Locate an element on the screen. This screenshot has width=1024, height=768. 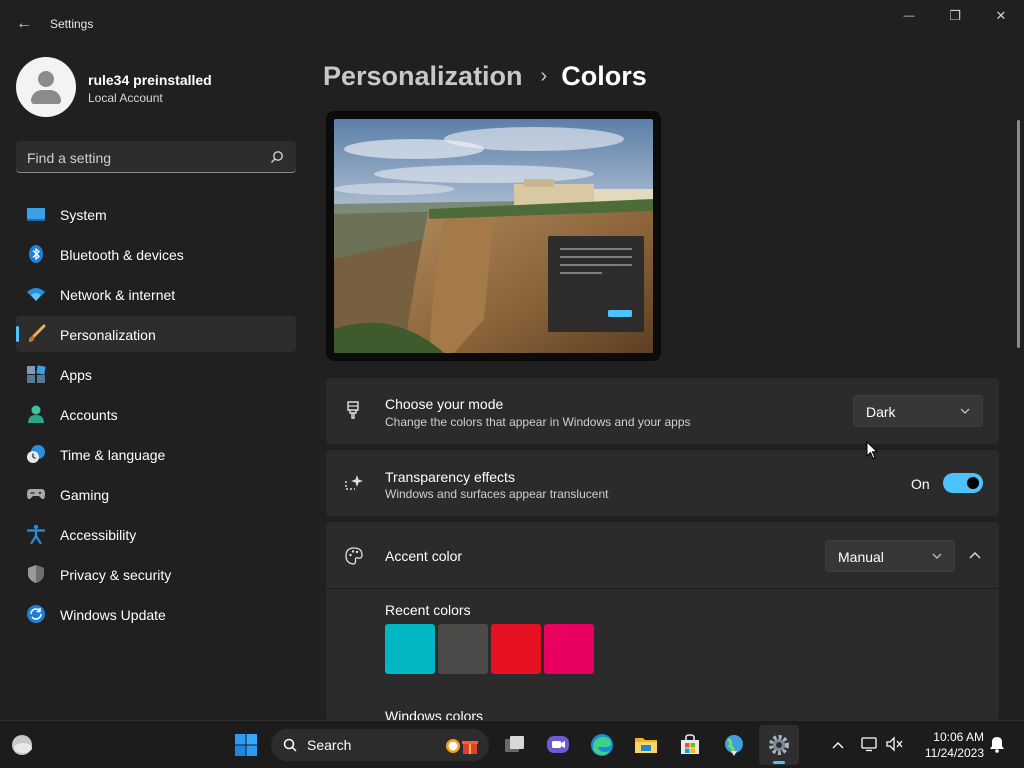
settings-taskbar-button is located at coordinates (779, 745).